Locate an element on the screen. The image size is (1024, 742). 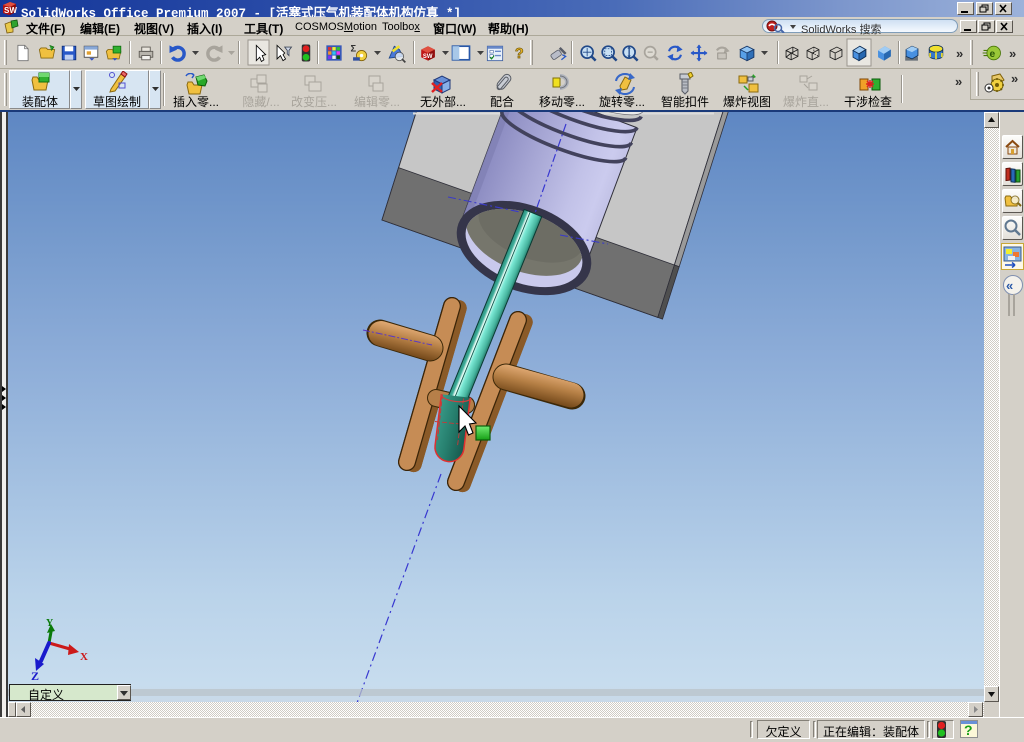
svg-text: Z is located at coordinates (35, 676).